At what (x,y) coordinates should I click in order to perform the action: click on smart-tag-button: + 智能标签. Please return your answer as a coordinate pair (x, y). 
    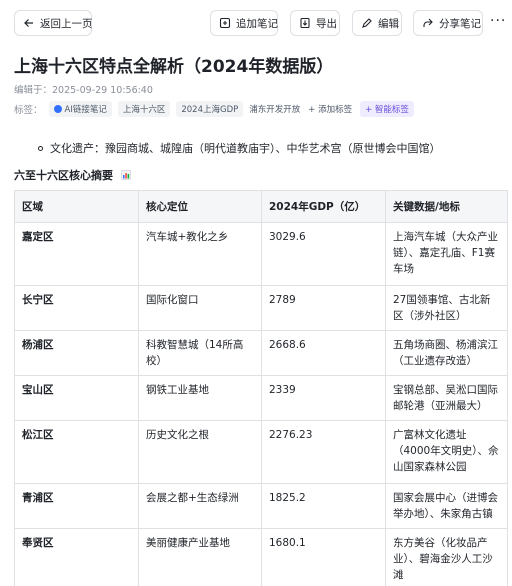
    Looking at the image, I should click on (387, 109).